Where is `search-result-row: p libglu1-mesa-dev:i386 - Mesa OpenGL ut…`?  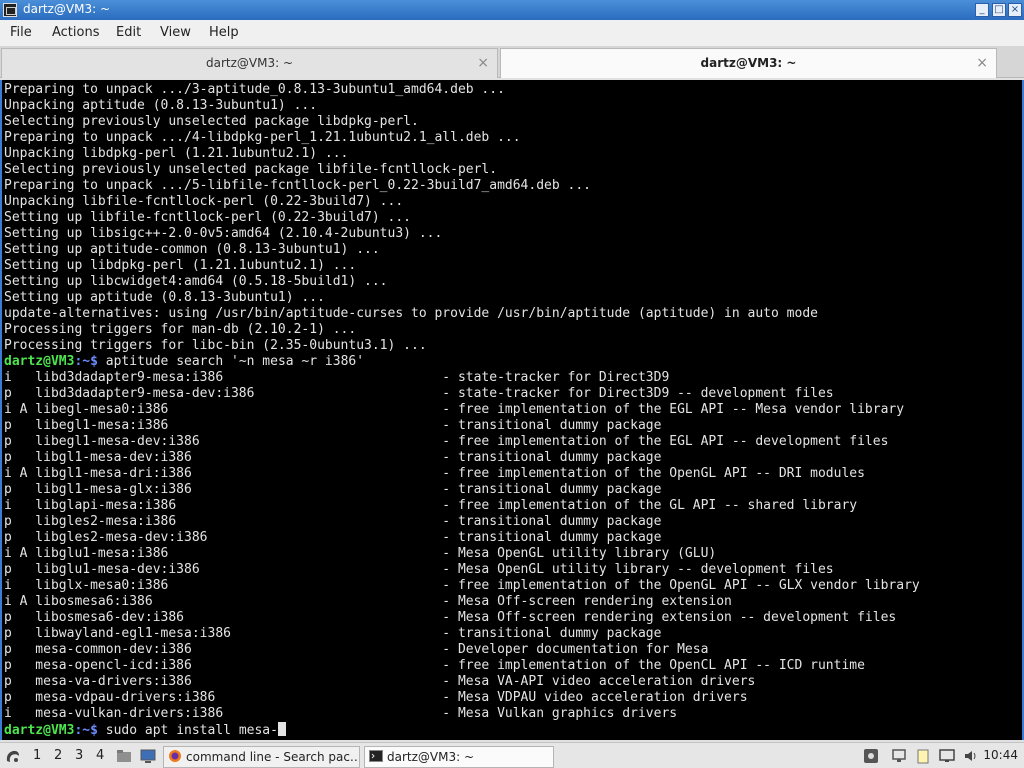 search-result-row: p libglu1-mesa-dev:i386 - Mesa OpenGL ut… is located at coordinates (419, 569).